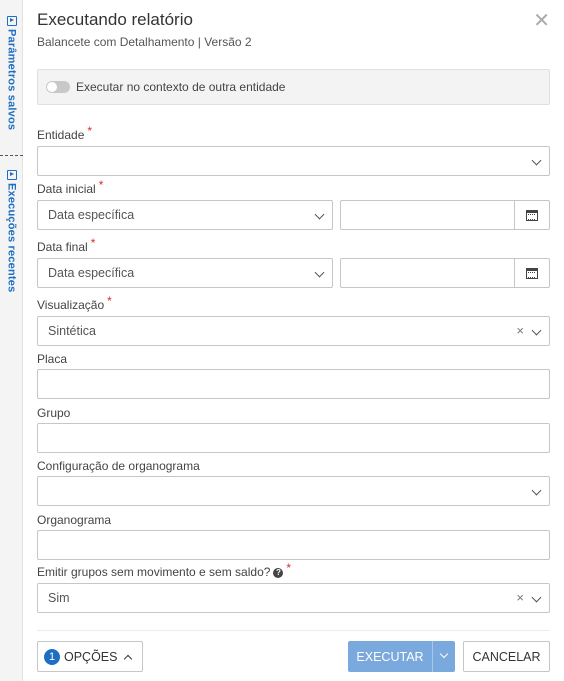 This screenshot has width=564, height=681. Describe the element at coordinates (91, 215) in the screenshot. I see `data-inicial-mode-value: Data específica` at that location.